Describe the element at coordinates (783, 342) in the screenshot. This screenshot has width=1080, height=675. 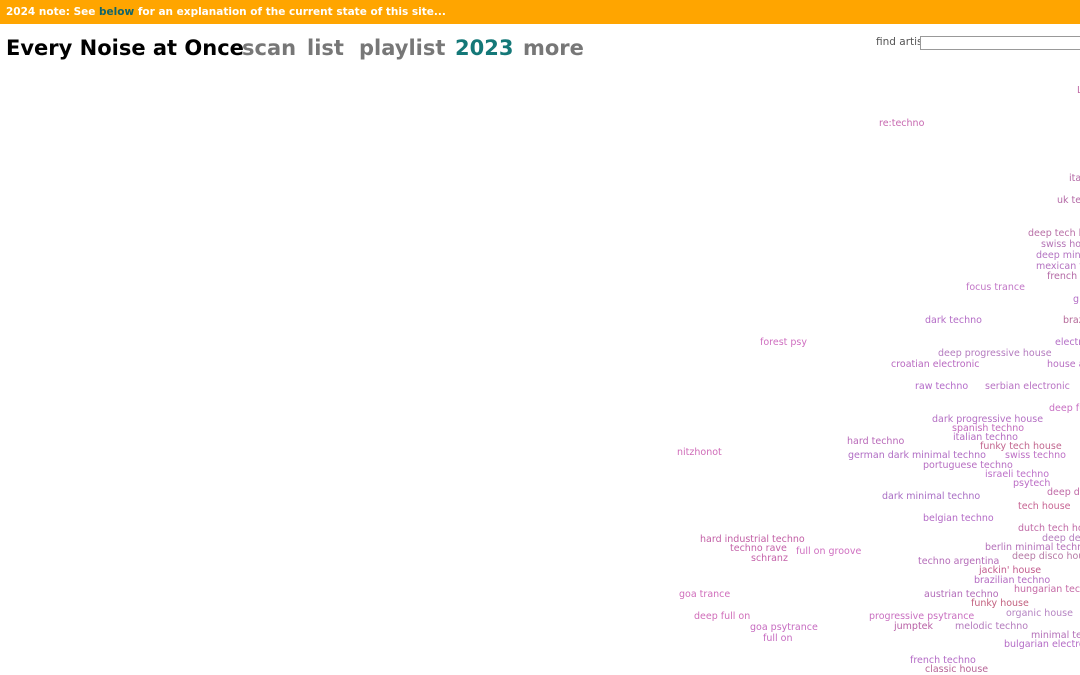
I see `genre-label: forest psy` at that location.